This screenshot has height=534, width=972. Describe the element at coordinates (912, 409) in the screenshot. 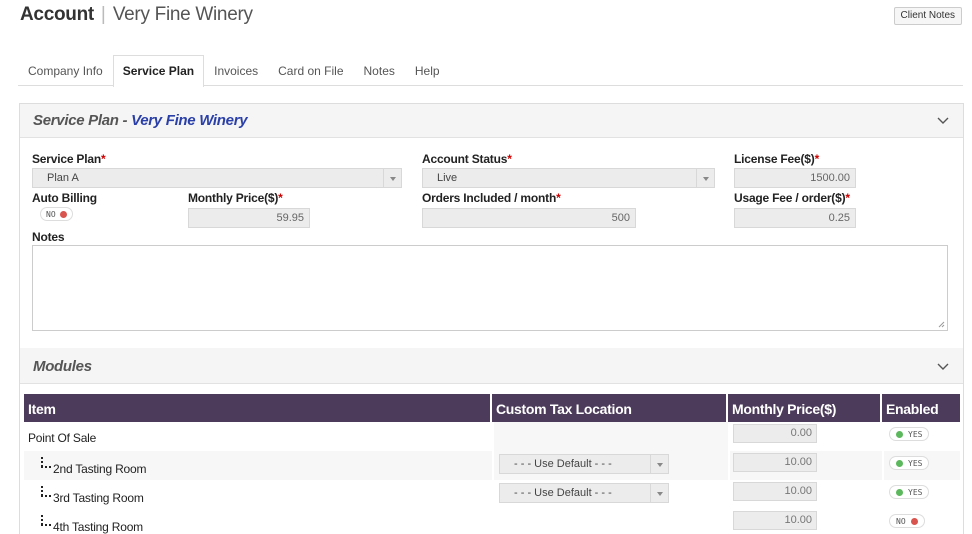

I see `column-header-enabled: Enabled` at that location.